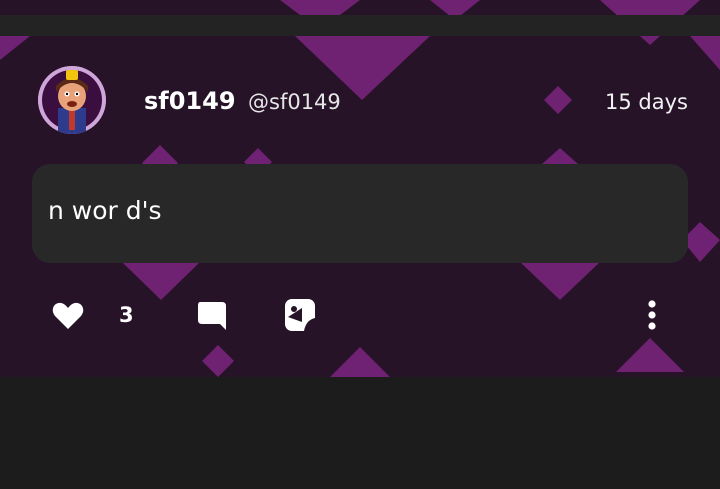 The image size is (720, 489). I want to click on more-vertical-icon, so click(652, 315).